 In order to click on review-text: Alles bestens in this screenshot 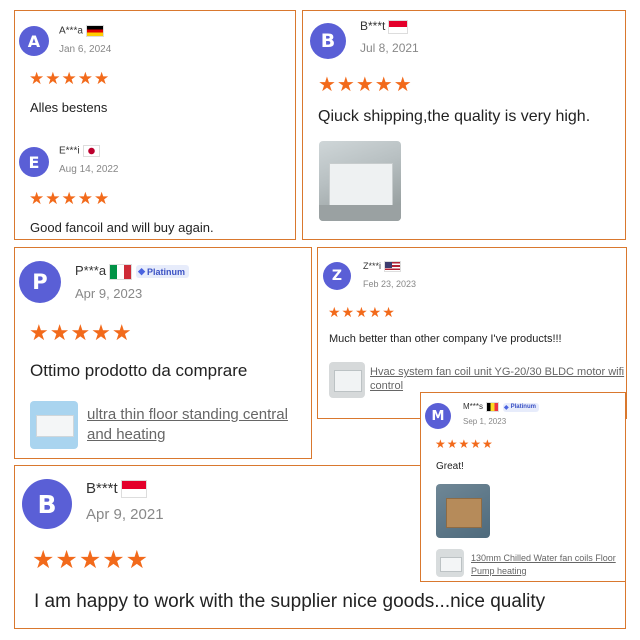, I will do `click(69, 107)`.